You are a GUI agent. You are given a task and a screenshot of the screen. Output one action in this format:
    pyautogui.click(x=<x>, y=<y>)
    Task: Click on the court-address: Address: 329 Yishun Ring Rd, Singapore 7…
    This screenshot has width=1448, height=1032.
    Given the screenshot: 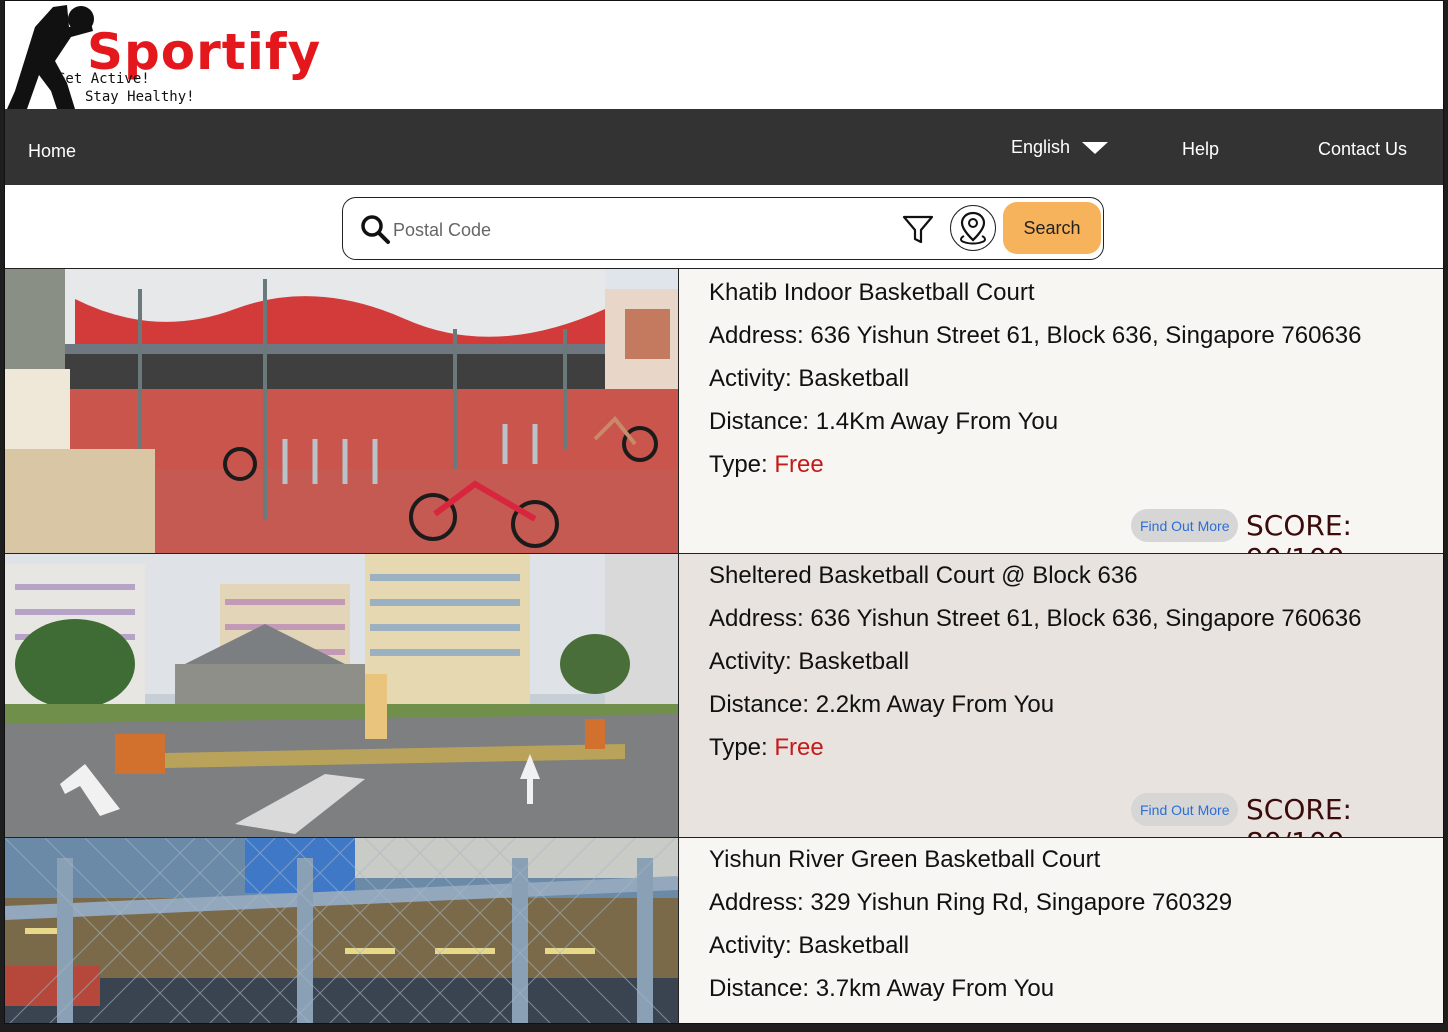 What is the action you would take?
    pyautogui.click(x=970, y=903)
    